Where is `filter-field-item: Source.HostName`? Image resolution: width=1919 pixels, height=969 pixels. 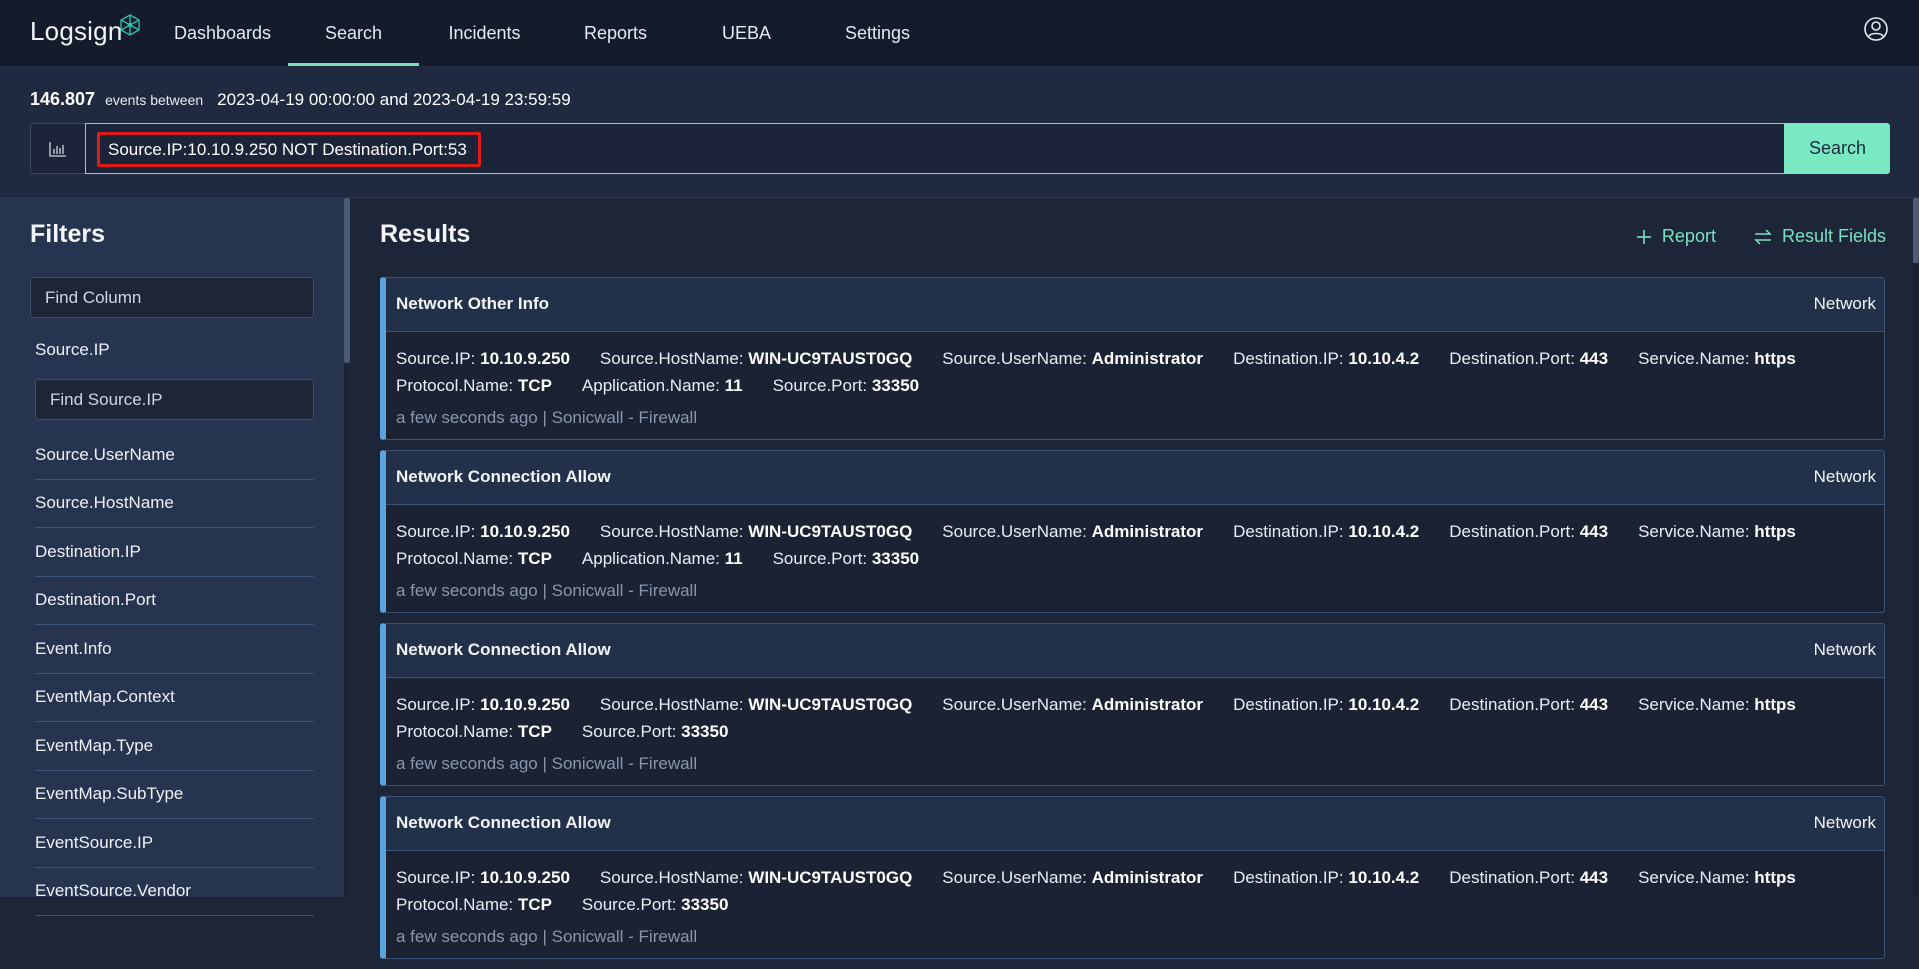
filter-field-item: Source.HostName is located at coordinates (174, 504).